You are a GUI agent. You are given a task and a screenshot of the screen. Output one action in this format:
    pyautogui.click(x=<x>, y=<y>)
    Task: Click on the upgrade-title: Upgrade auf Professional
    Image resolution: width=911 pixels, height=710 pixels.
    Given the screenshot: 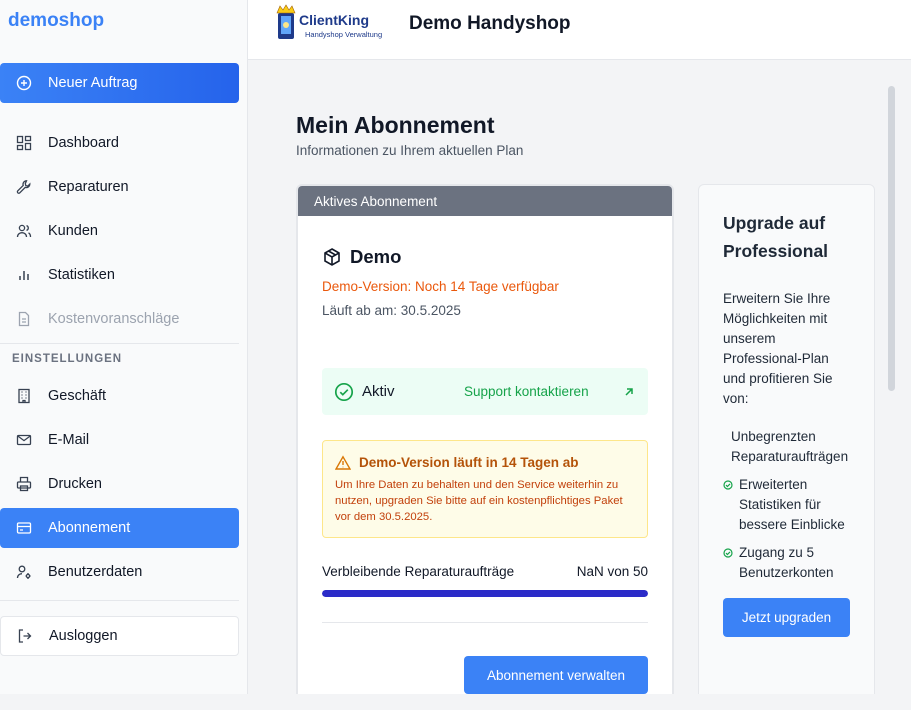 What is the action you would take?
    pyautogui.click(x=776, y=237)
    